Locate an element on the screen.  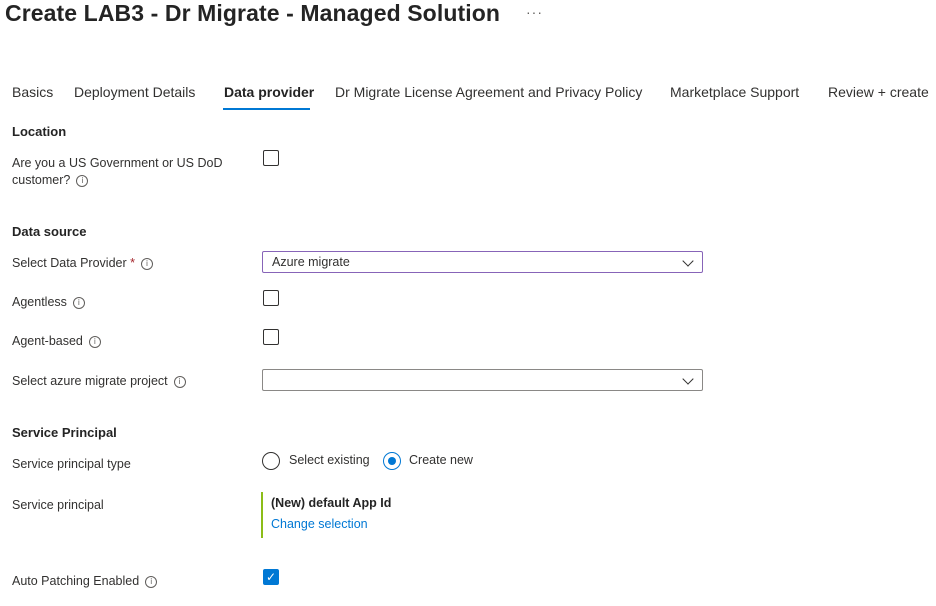
location-heading: Location is located at coordinates (39, 131).